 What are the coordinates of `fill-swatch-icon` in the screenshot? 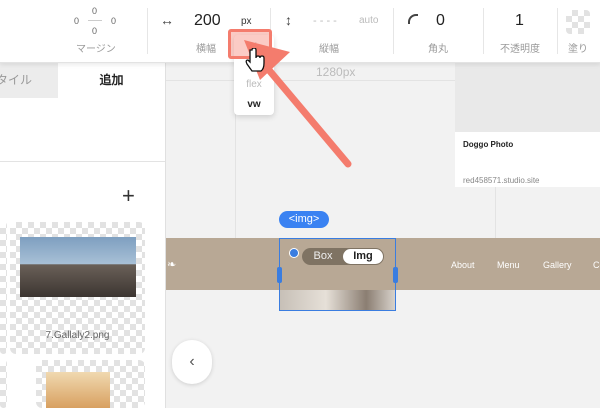 It's located at (578, 22).